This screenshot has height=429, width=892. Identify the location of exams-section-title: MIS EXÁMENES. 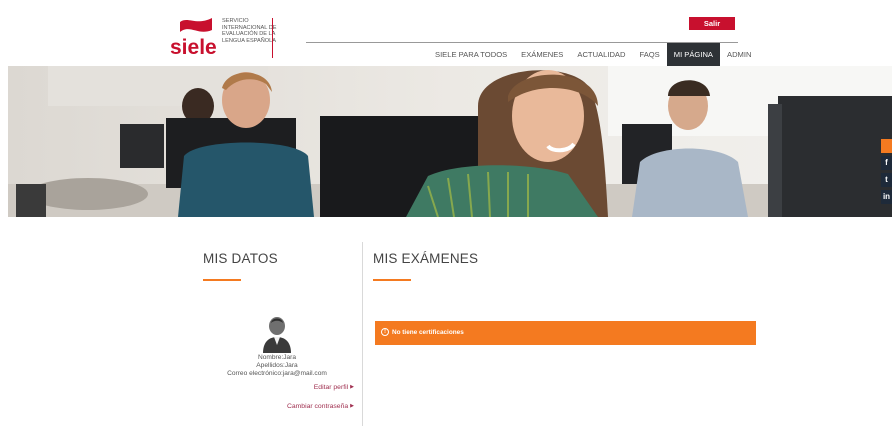
(426, 258).